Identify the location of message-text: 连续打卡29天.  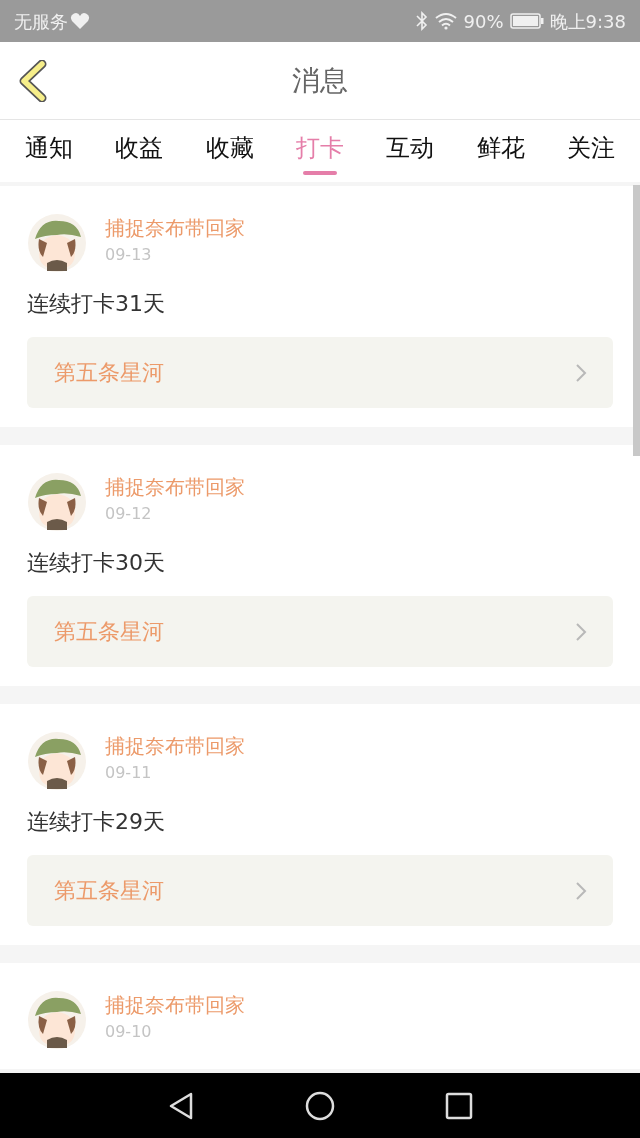
(96, 822).